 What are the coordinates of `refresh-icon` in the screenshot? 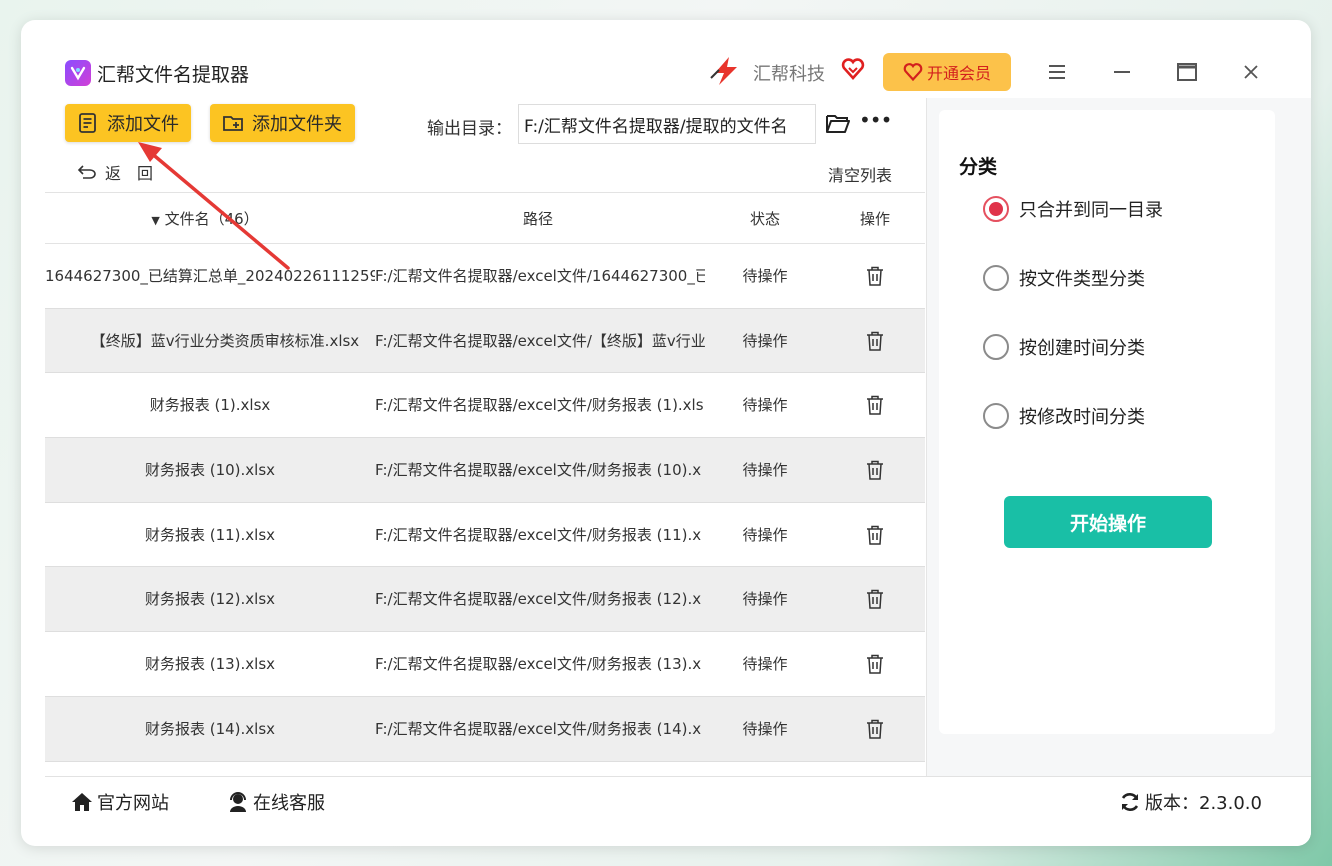 It's located at (1130, 802).